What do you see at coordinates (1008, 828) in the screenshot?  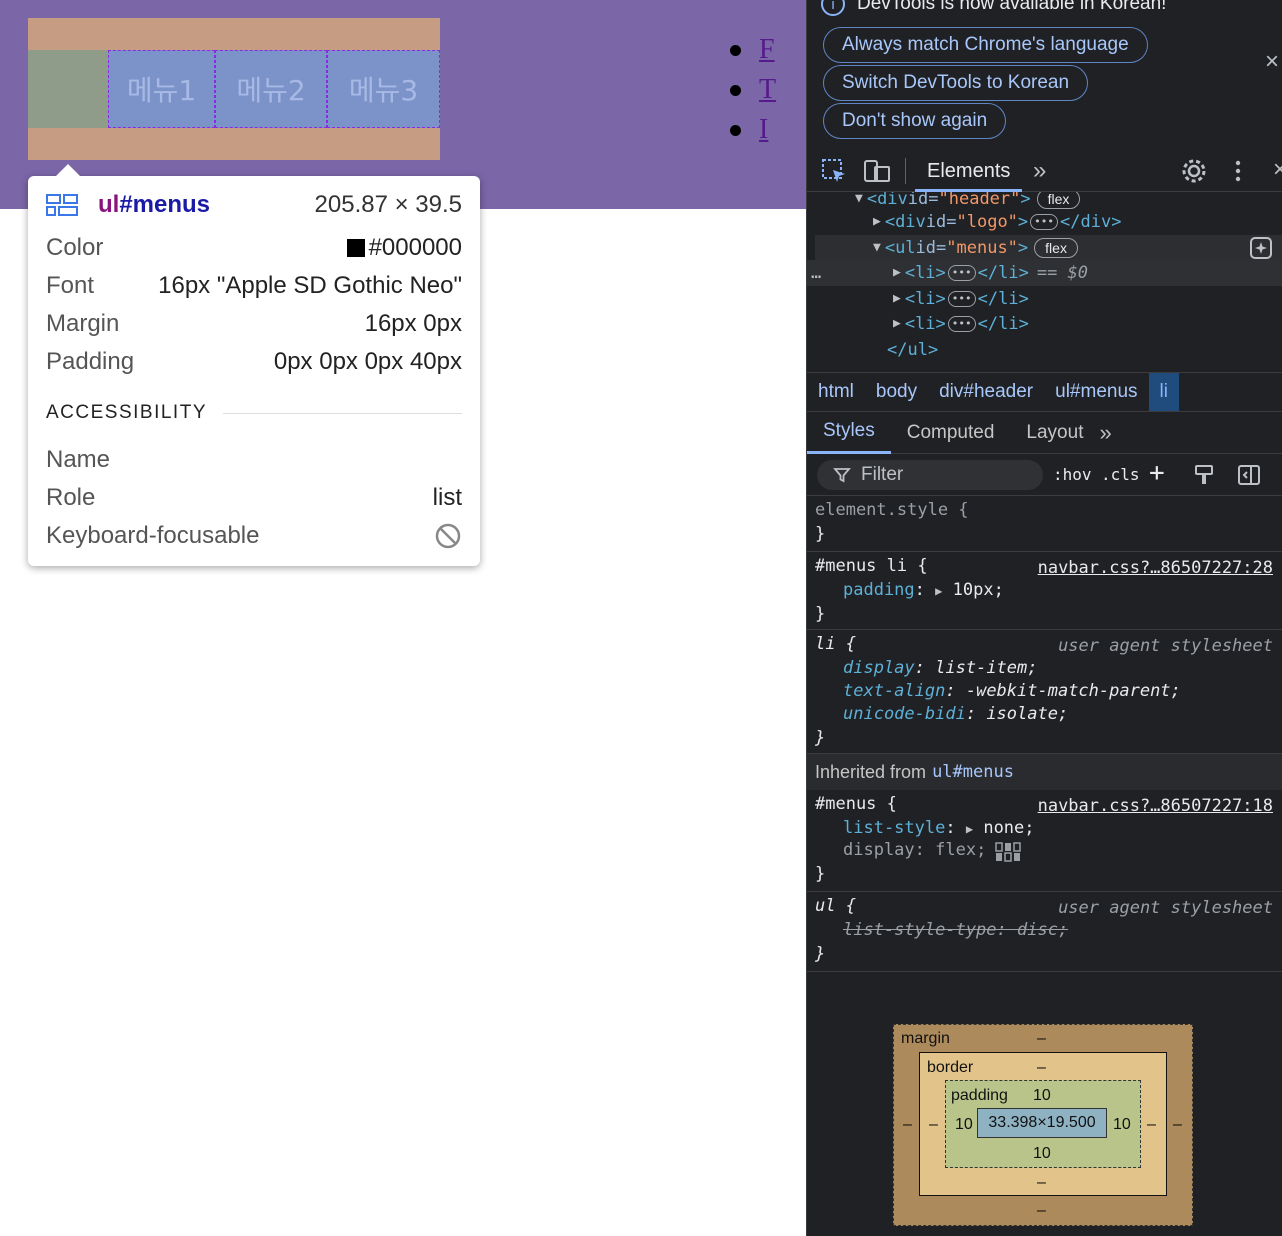 I see `prop-value: none;` at bounding box center [1008, 828].